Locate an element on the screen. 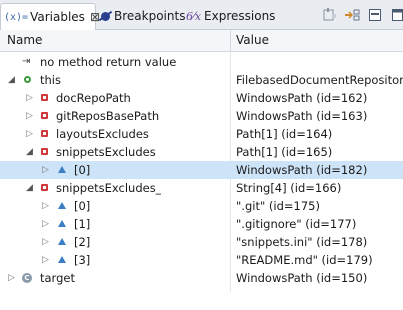 This screenshot has width=403, height=310. tree-row-selected: ▷ [0] WindowsPath (id=182) is located at coordinates (201, 170).